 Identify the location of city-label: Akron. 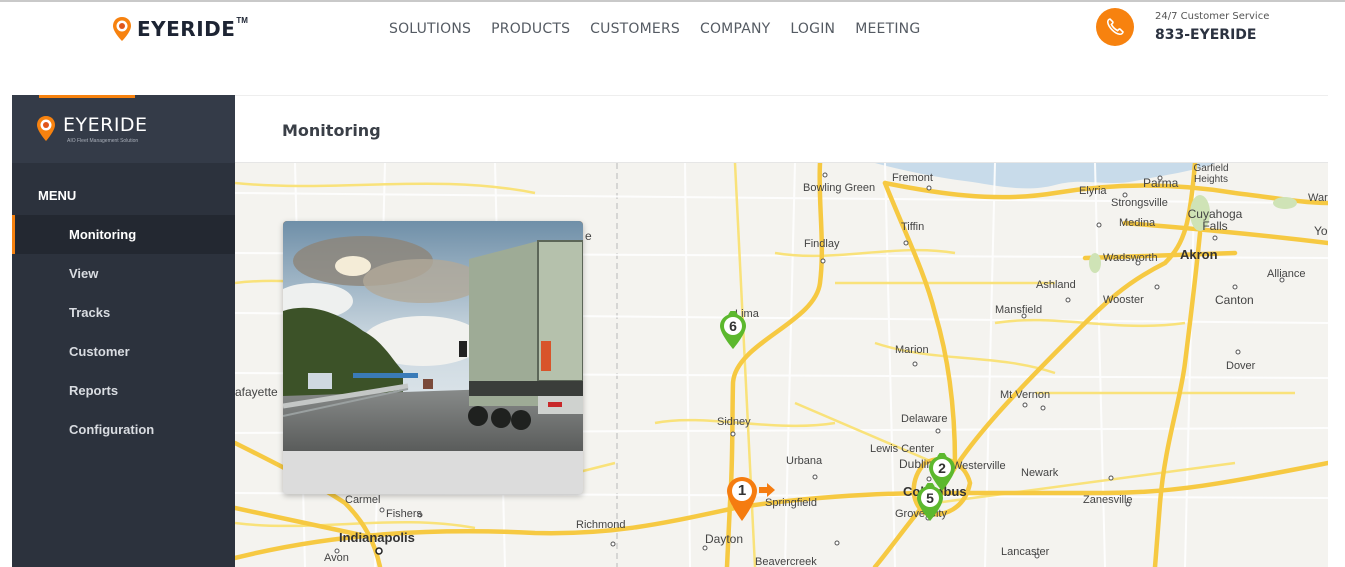
(1199, 254).